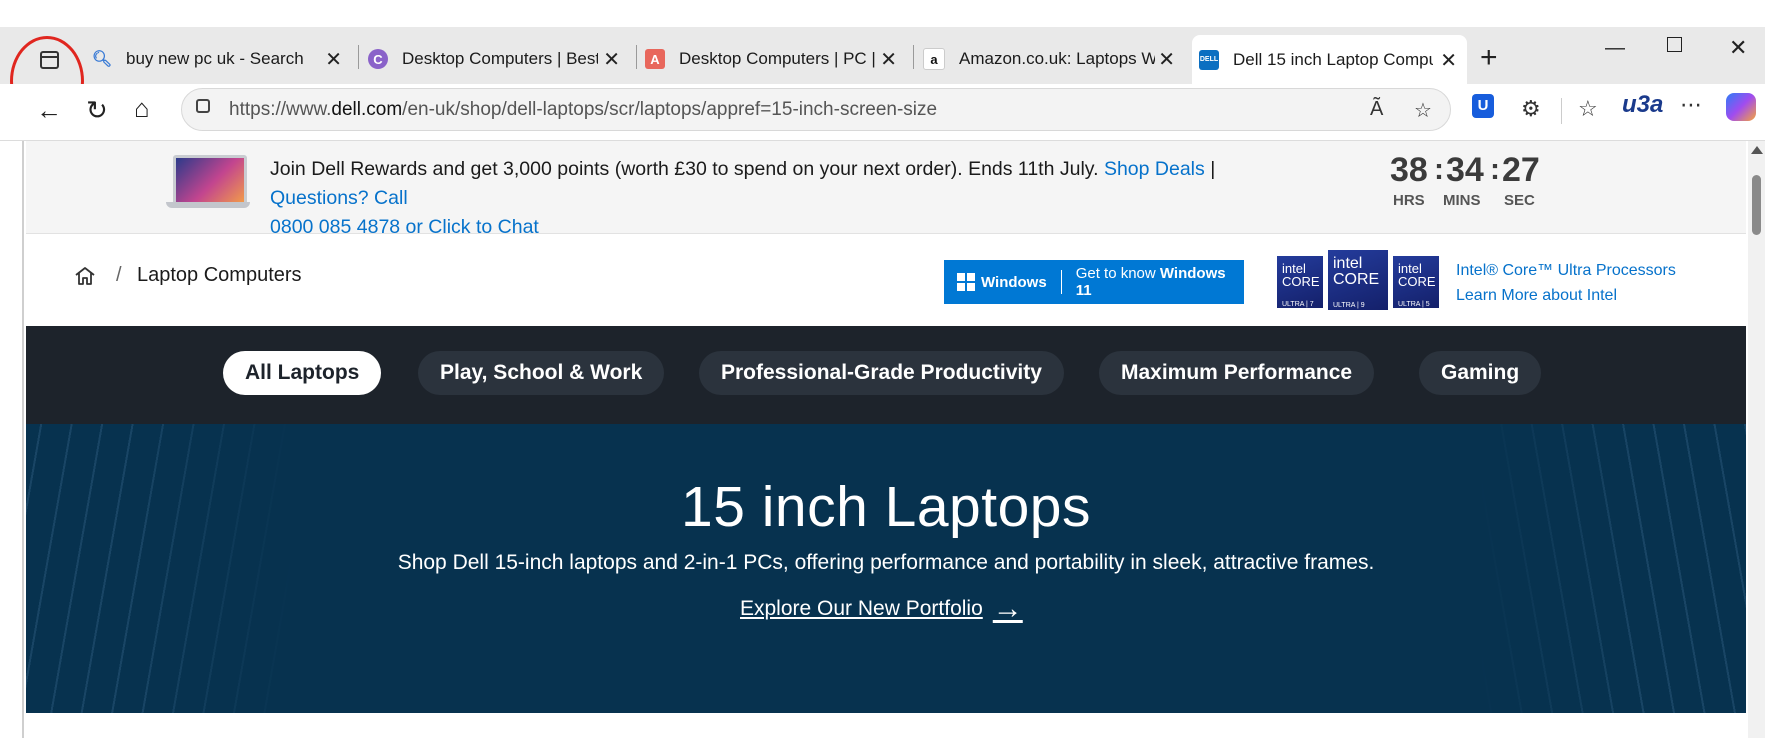  Describe the element at coordinates (881, 373) in the screenshot. I see `category-professional-productivity: Professional-Grade Productivity` at that location.